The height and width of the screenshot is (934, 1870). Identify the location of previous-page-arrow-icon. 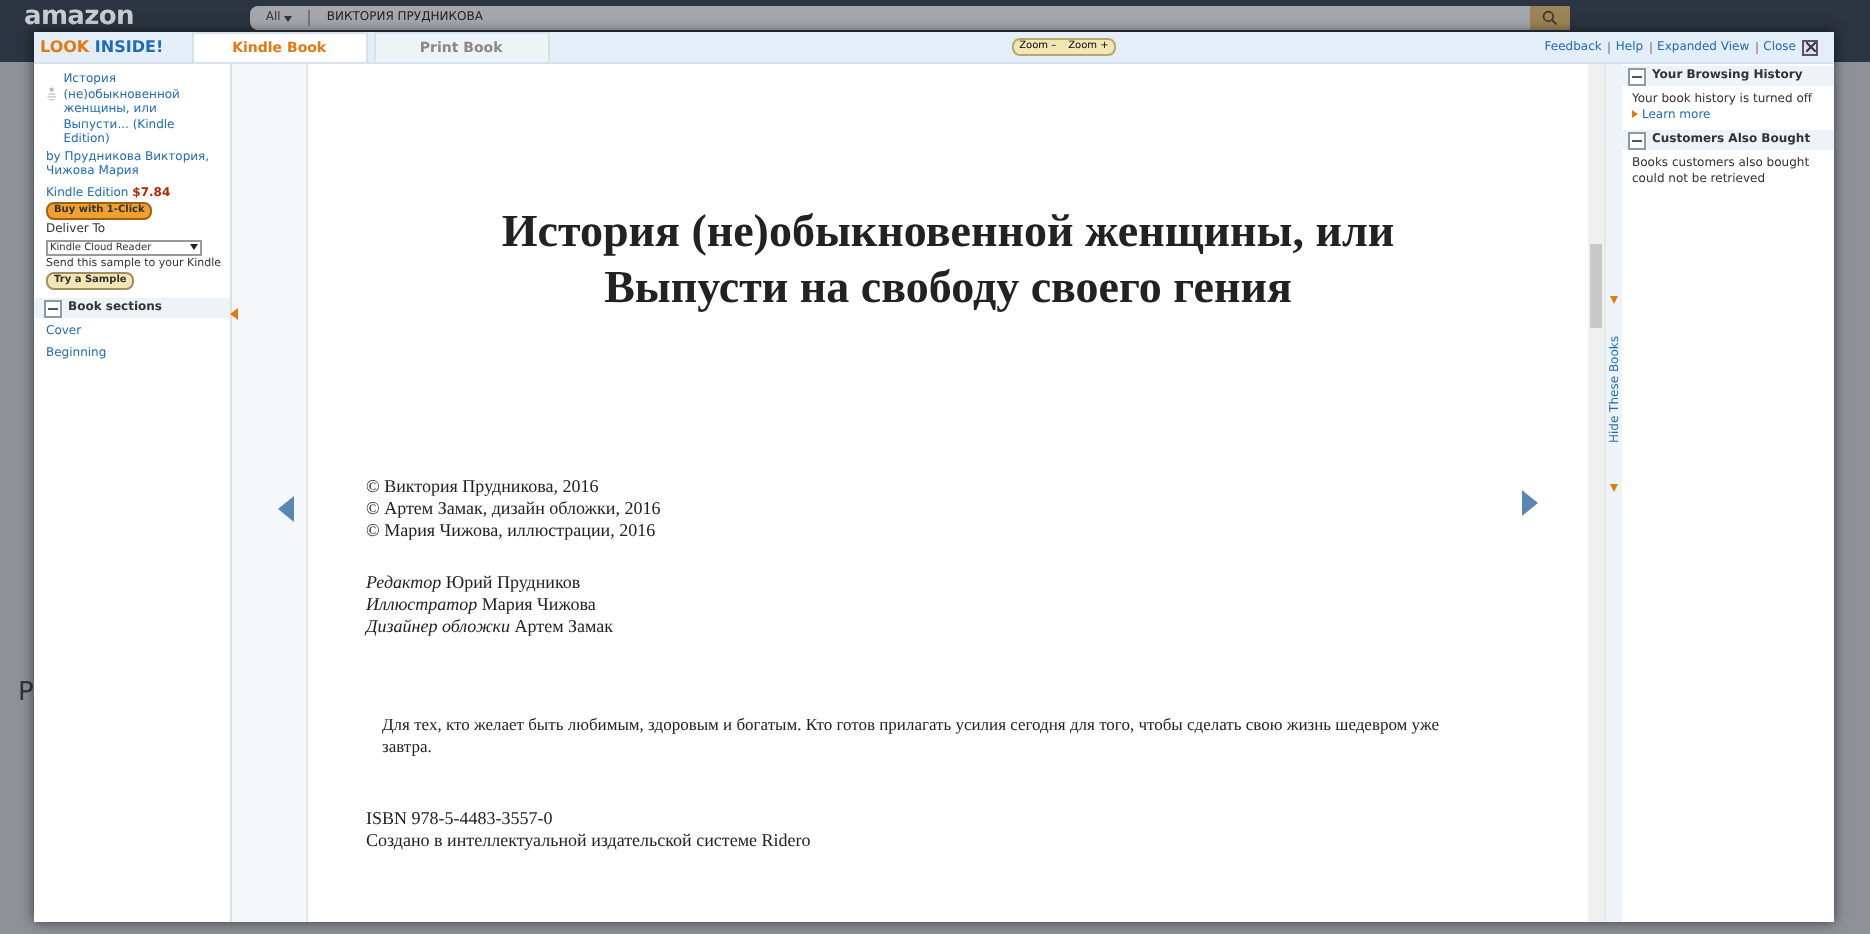
(286, 509).